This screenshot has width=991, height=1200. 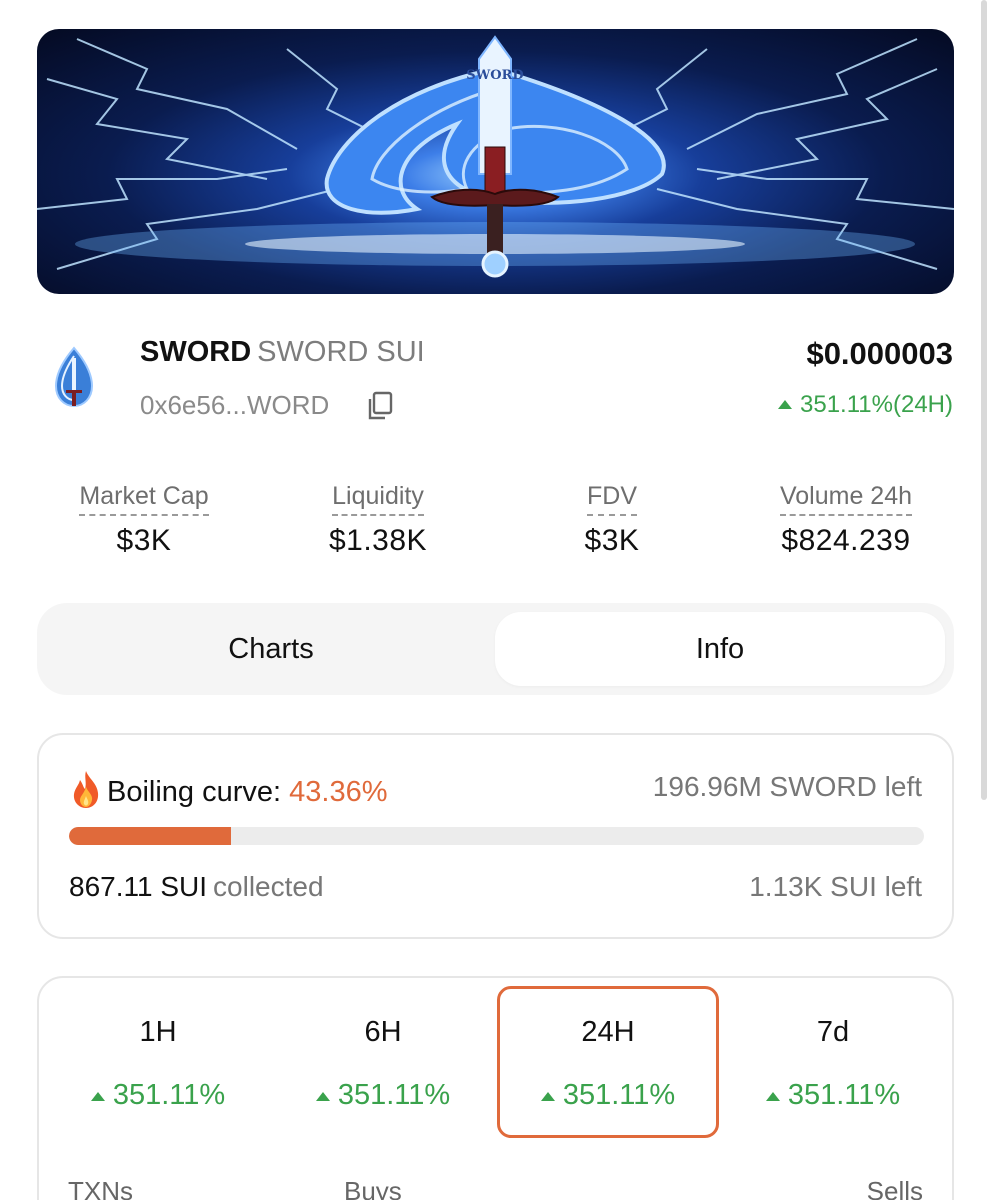 What do you see at coordinates (373, 1188) in the screenshot?
I see `buys-label: Buys` at bounding box center [373, 1188].